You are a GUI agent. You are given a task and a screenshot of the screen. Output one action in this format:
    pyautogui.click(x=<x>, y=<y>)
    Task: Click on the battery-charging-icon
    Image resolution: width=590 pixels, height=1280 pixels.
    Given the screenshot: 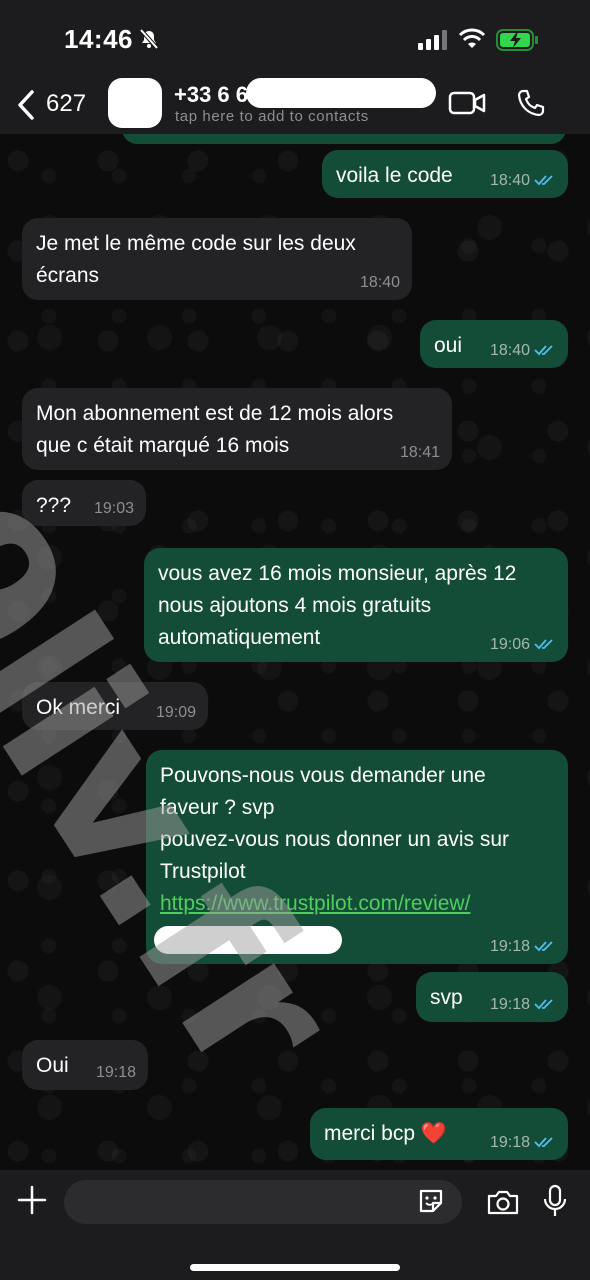 What is the action you would take?
    pyautogui.click(x=517, y=40)
    